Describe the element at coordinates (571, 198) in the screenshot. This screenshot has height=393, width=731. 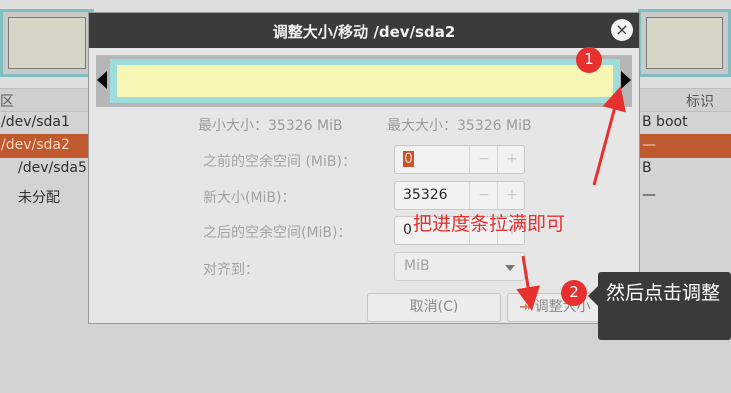
I see `annotation-arrows` at that location.